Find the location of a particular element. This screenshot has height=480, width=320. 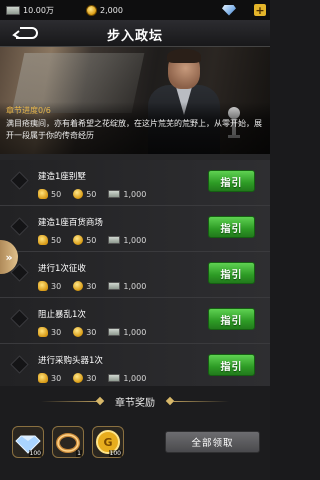

ornament-right is located at coordinates (201, 401).